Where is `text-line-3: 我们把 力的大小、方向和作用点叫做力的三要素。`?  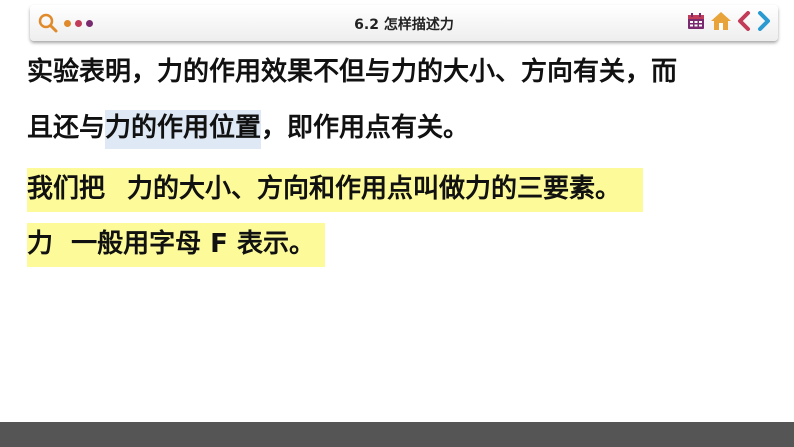 text-line-3: 我们把 力的大小、方向和作用点叫做力的三要素。 is located at coordinates (335, 190).